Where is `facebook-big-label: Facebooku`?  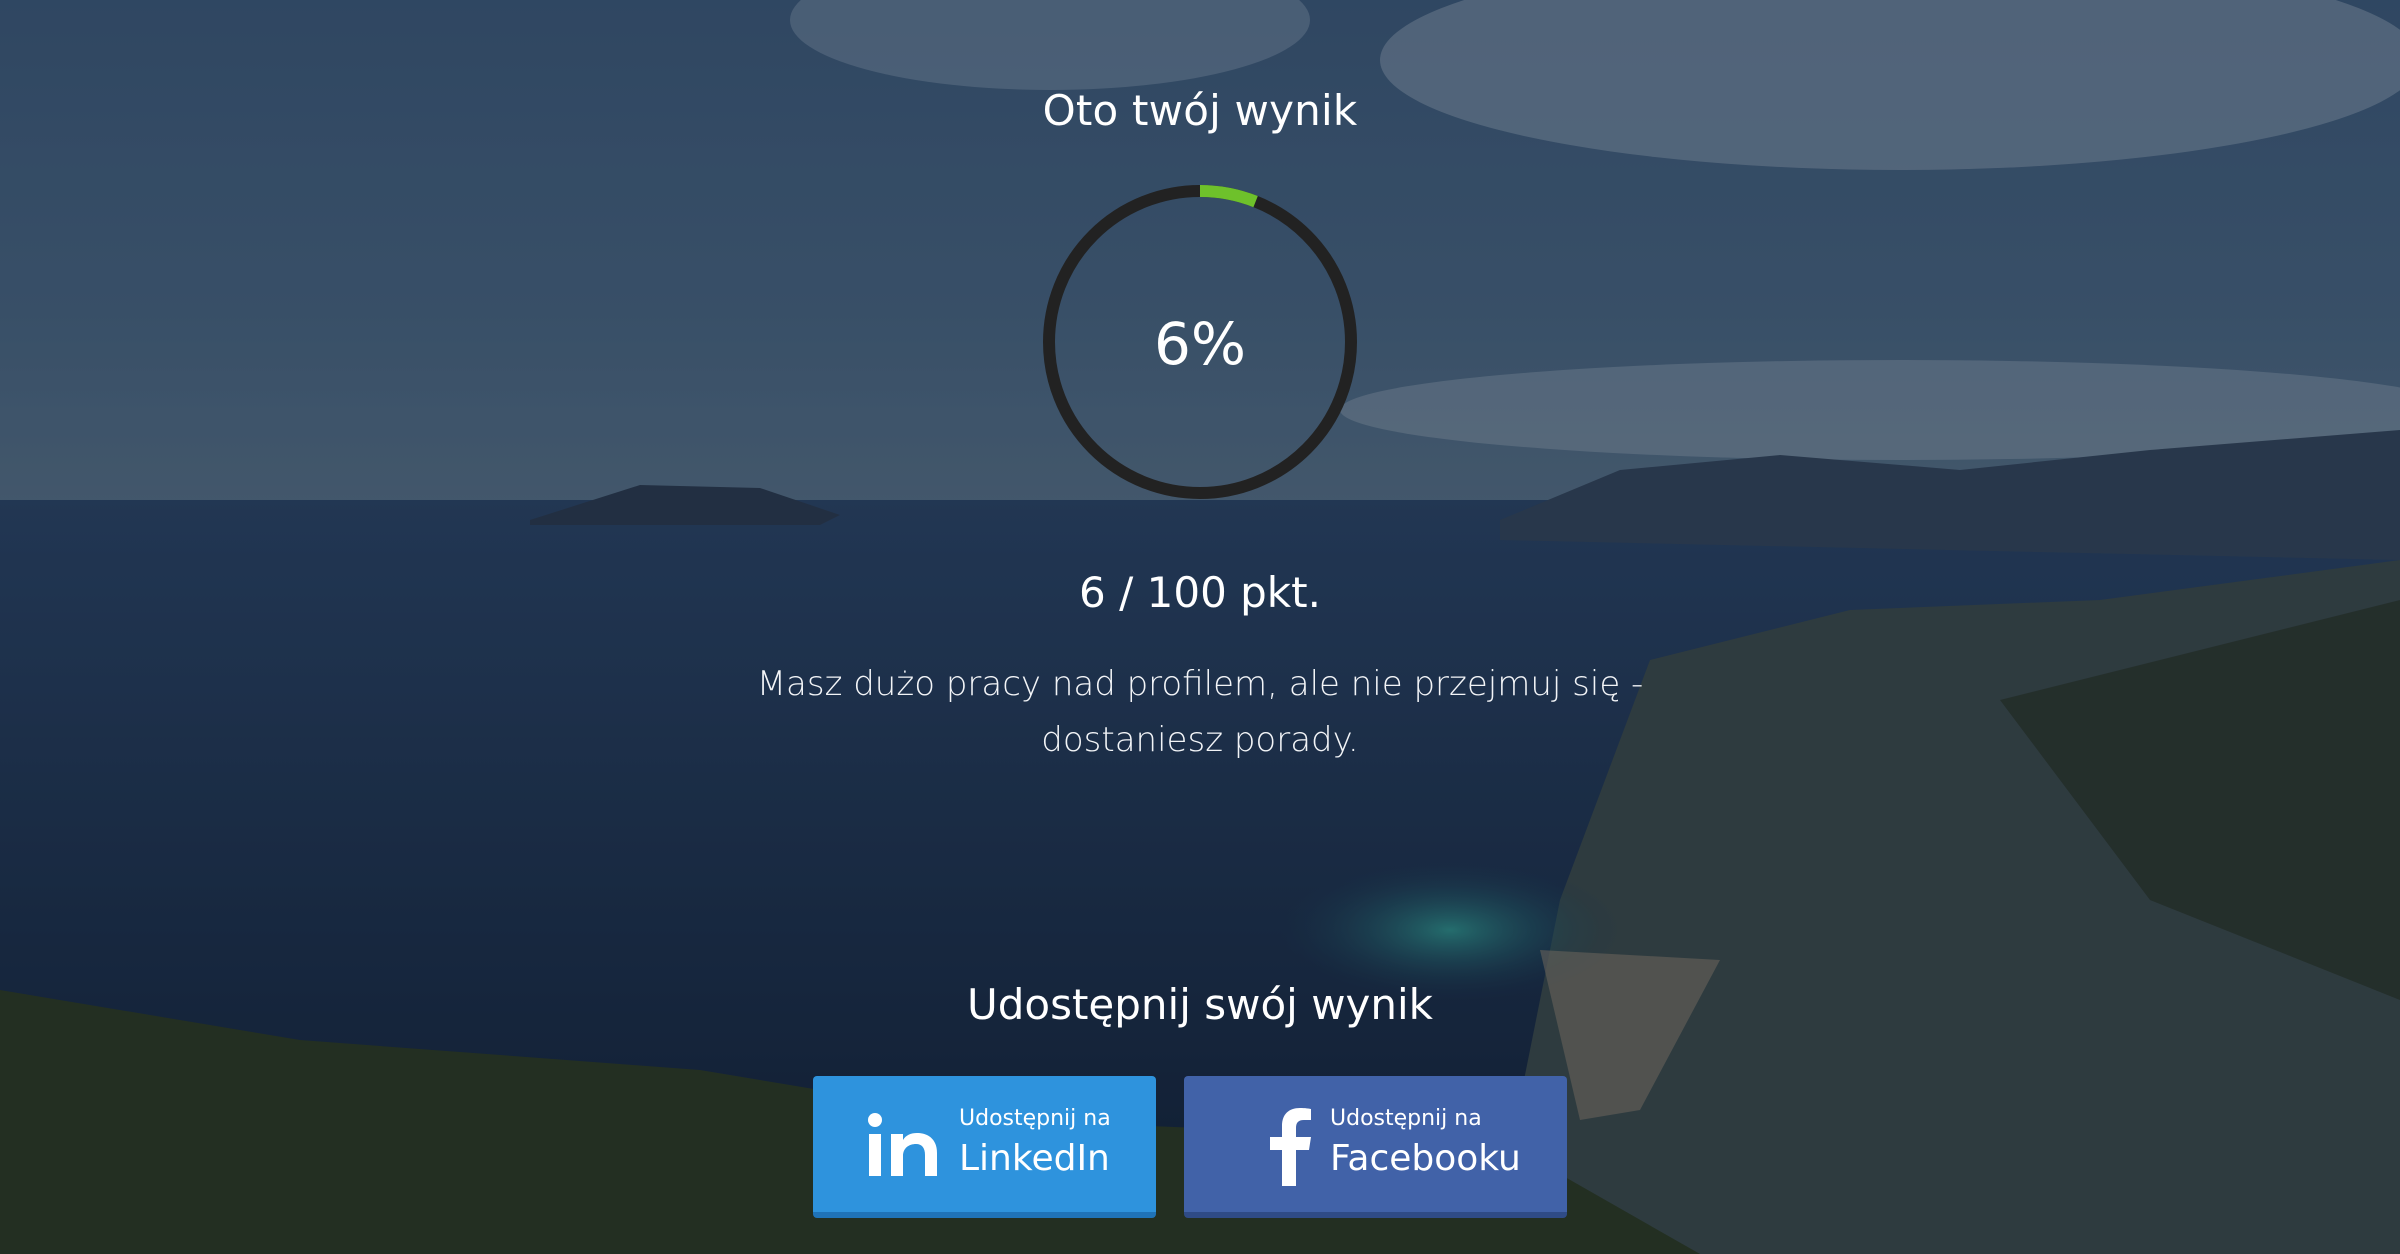 facebook-big-label: Facebooku is located at coordinates (1425, 1158).